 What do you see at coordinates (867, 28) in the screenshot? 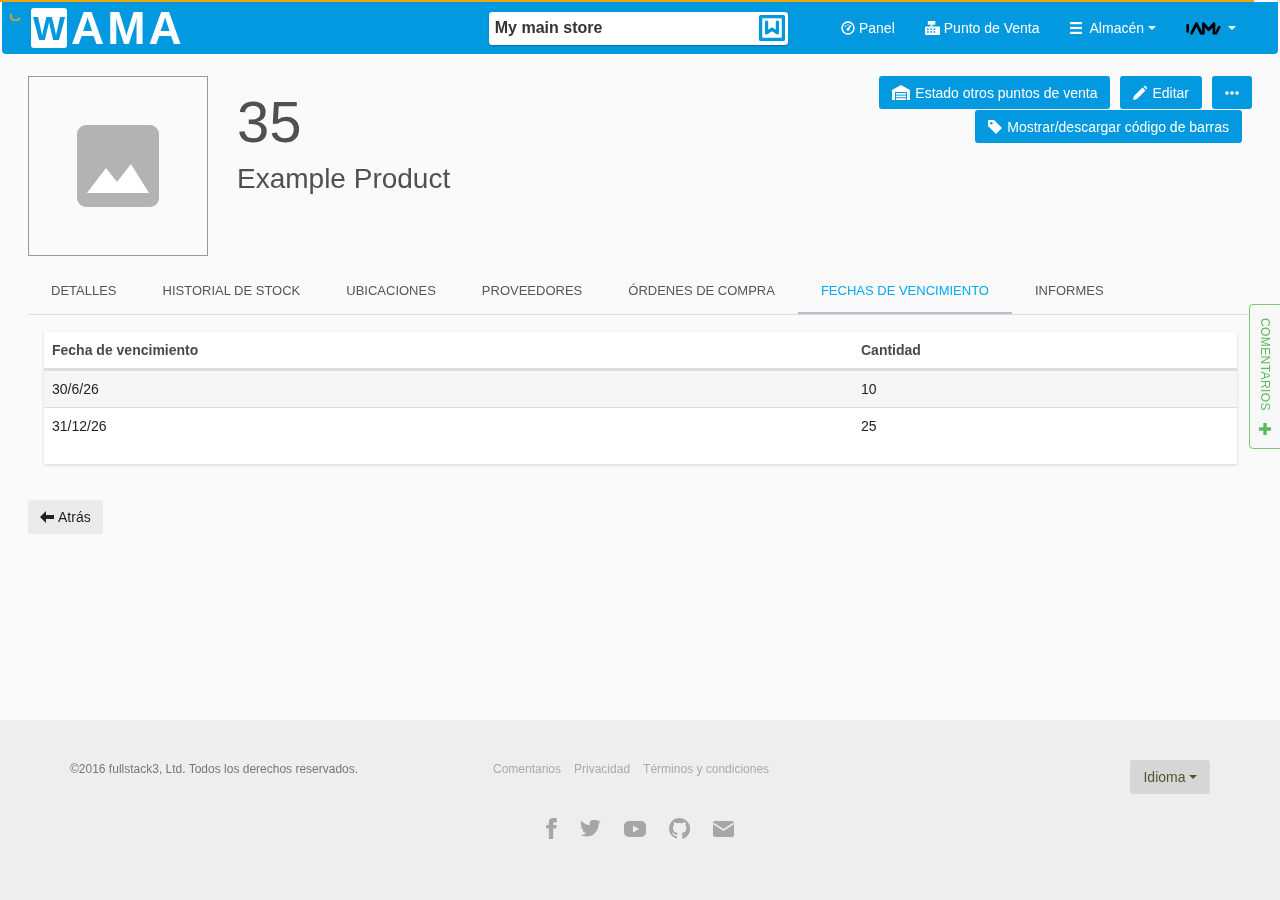
I see `nav-link: Panel` at bounding box center [867, 28].